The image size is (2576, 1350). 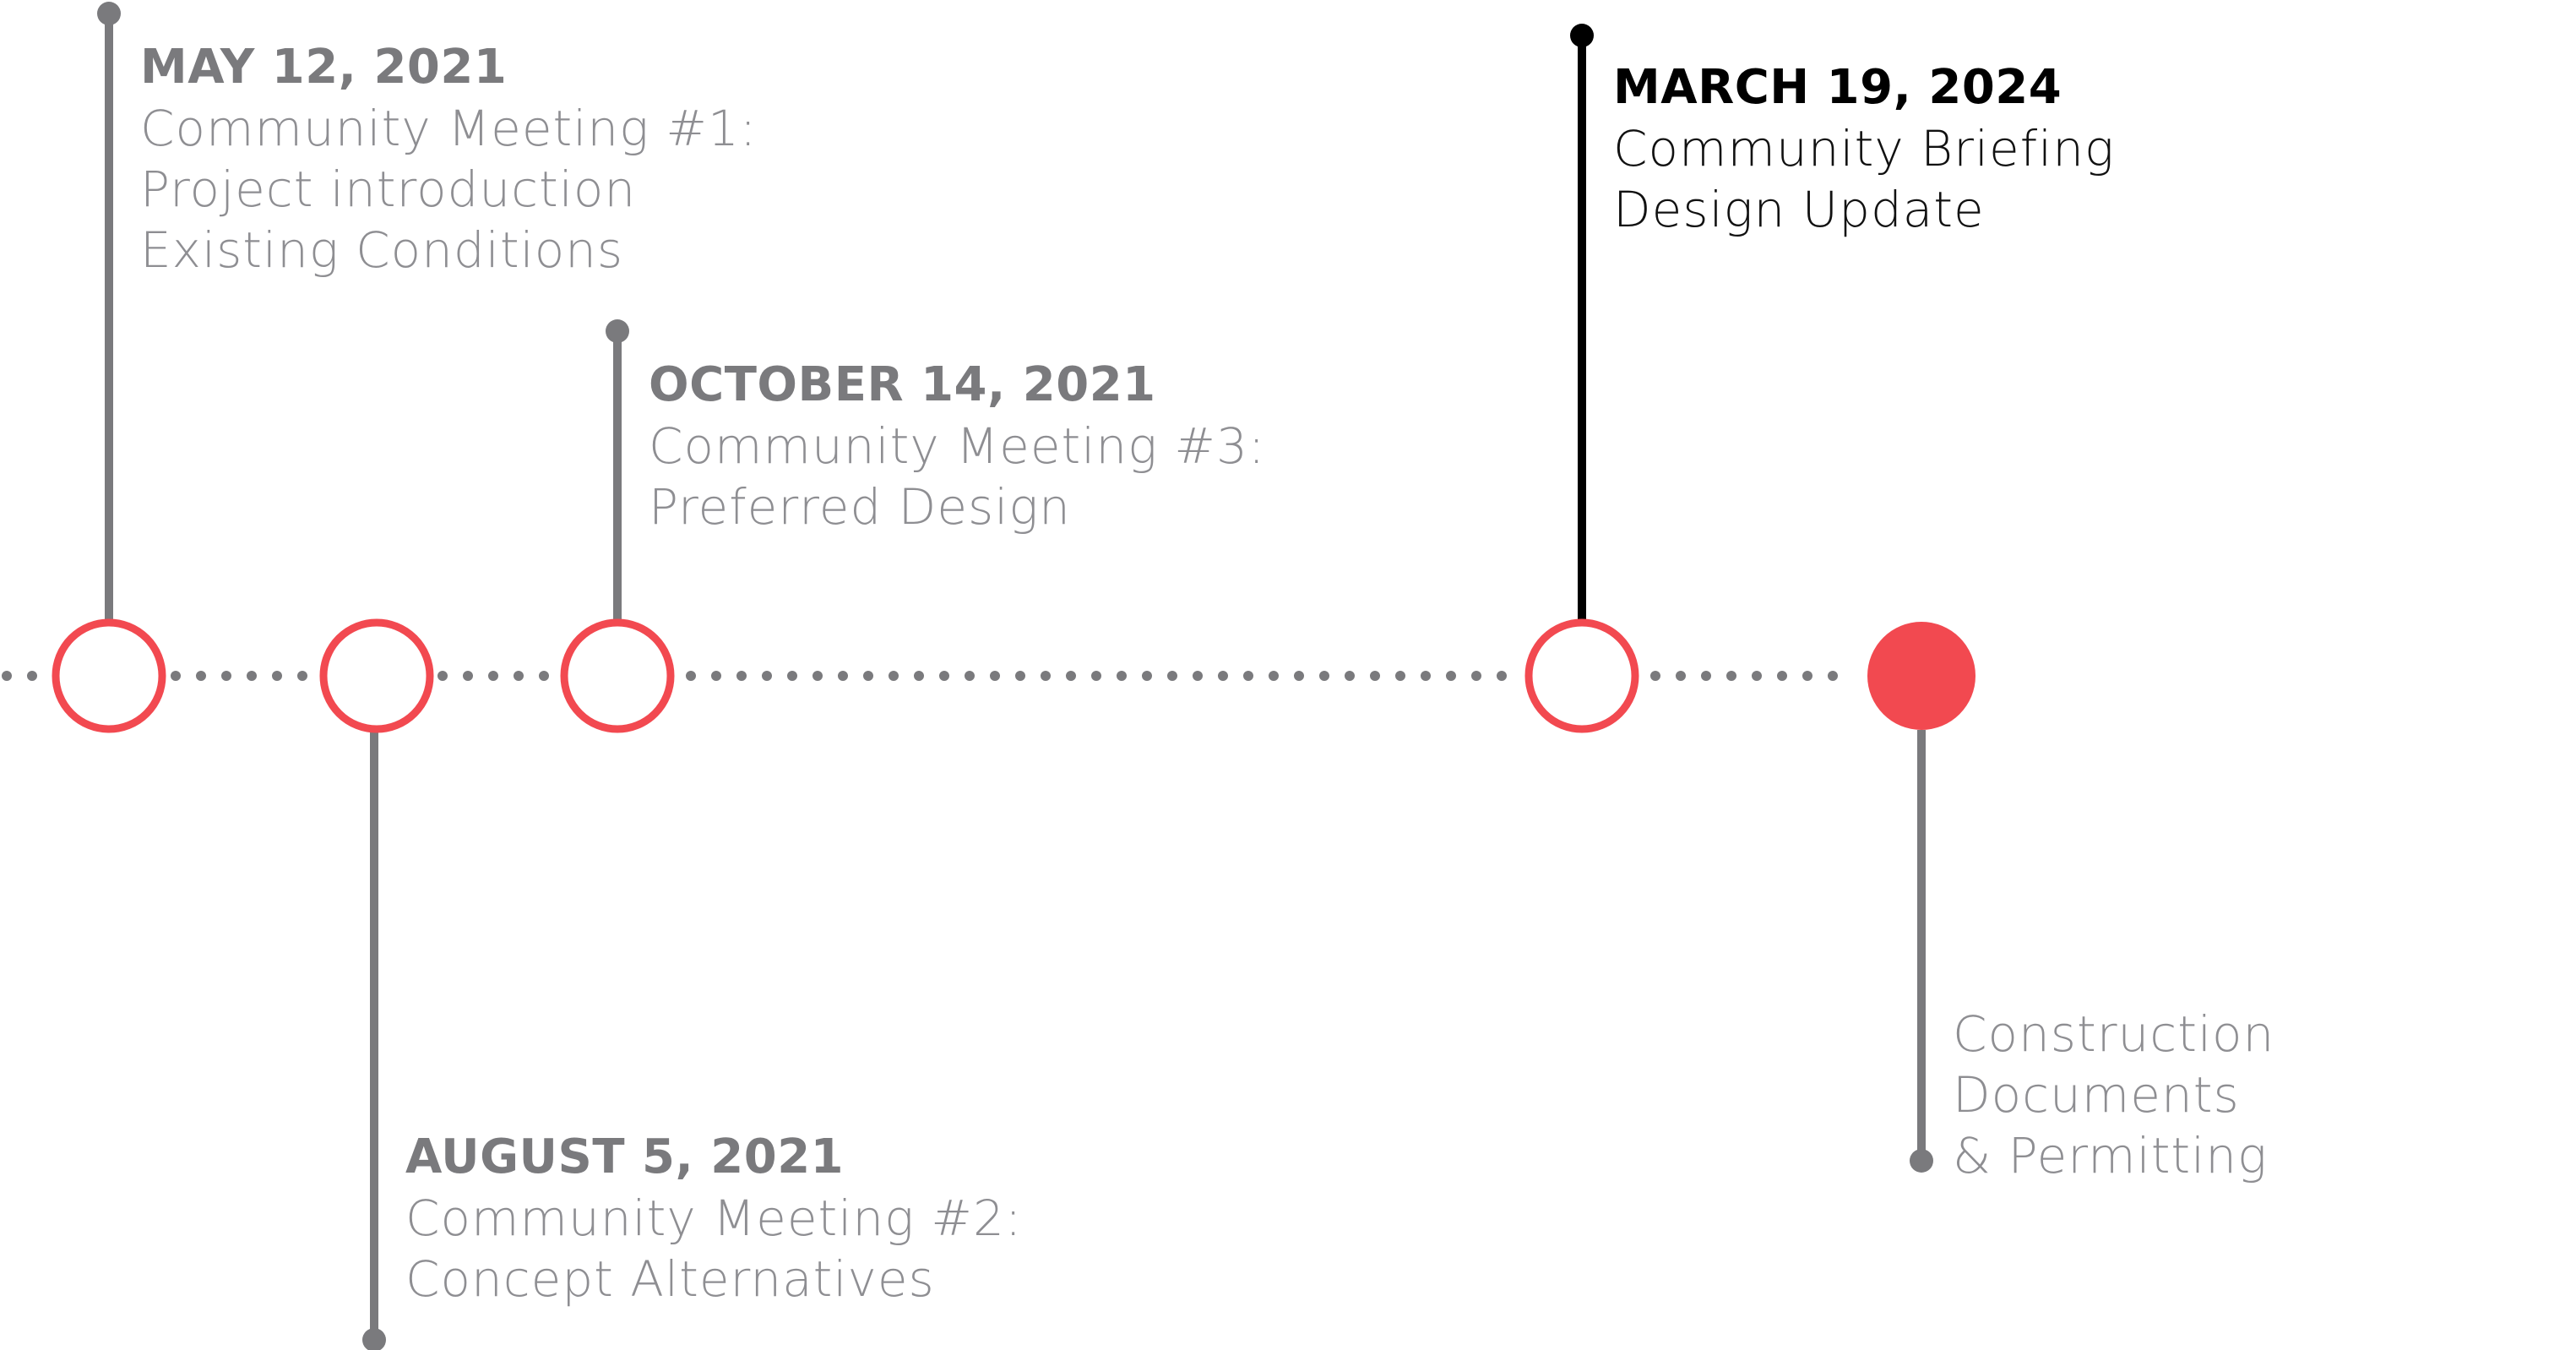 I want to click on stem-end-dot-march-2024, so click(x=1582, y=35).